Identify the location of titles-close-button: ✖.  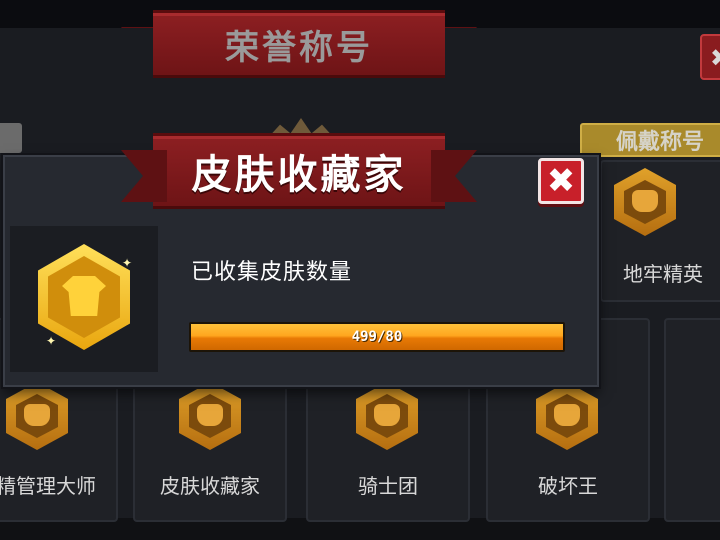
(710, 57).